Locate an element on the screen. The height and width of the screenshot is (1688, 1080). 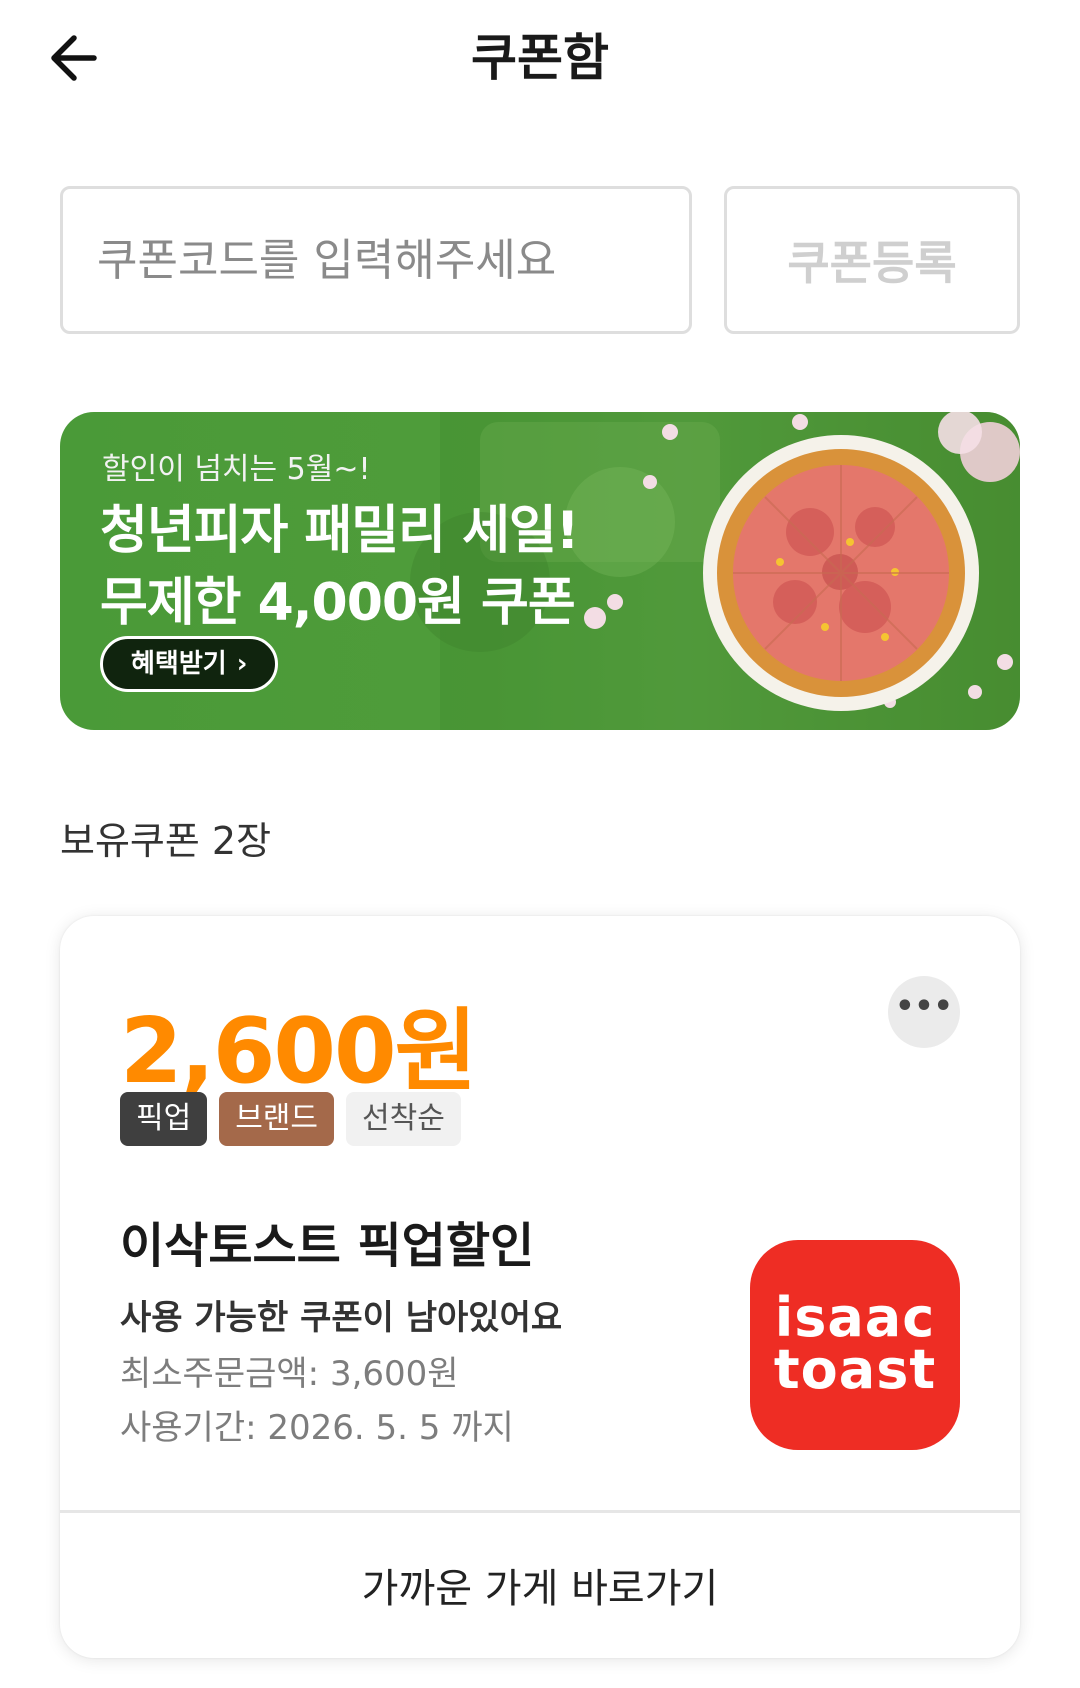
page-title: 쿠폰함 is located at coordinates (540, 58).